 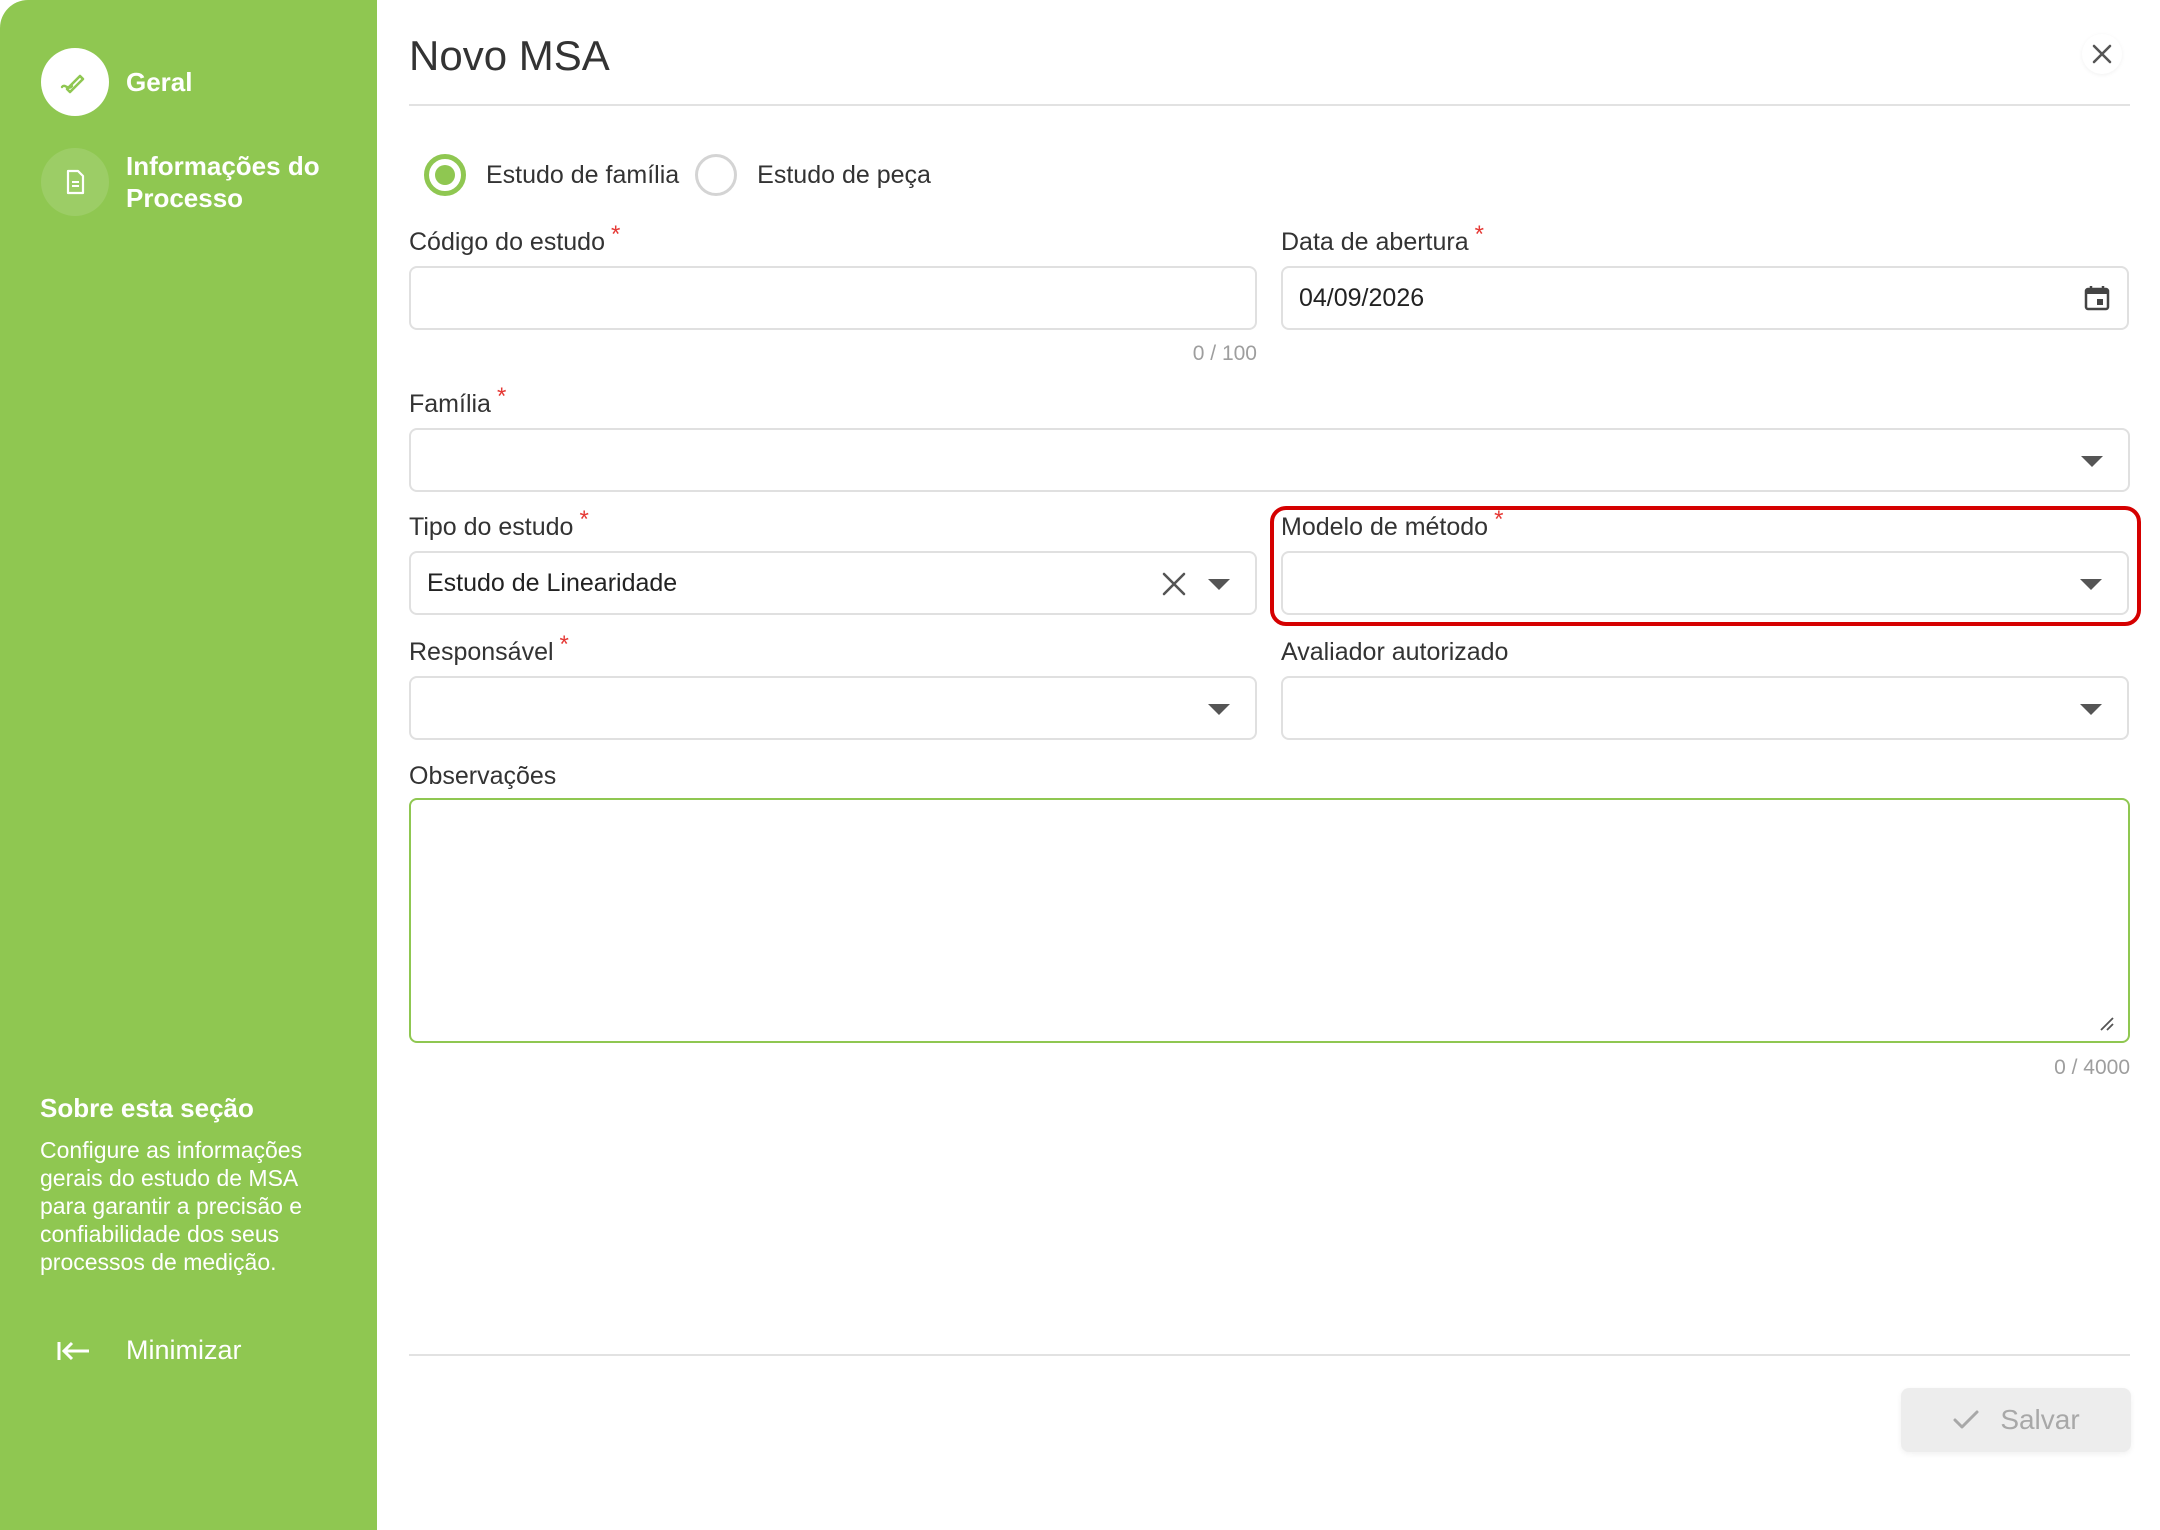 What do you see at coordinates (1392, 523) in the screenshot?
I see `modelo-metodo-label: Modelo de método *` at bounding box center [1392, 523].